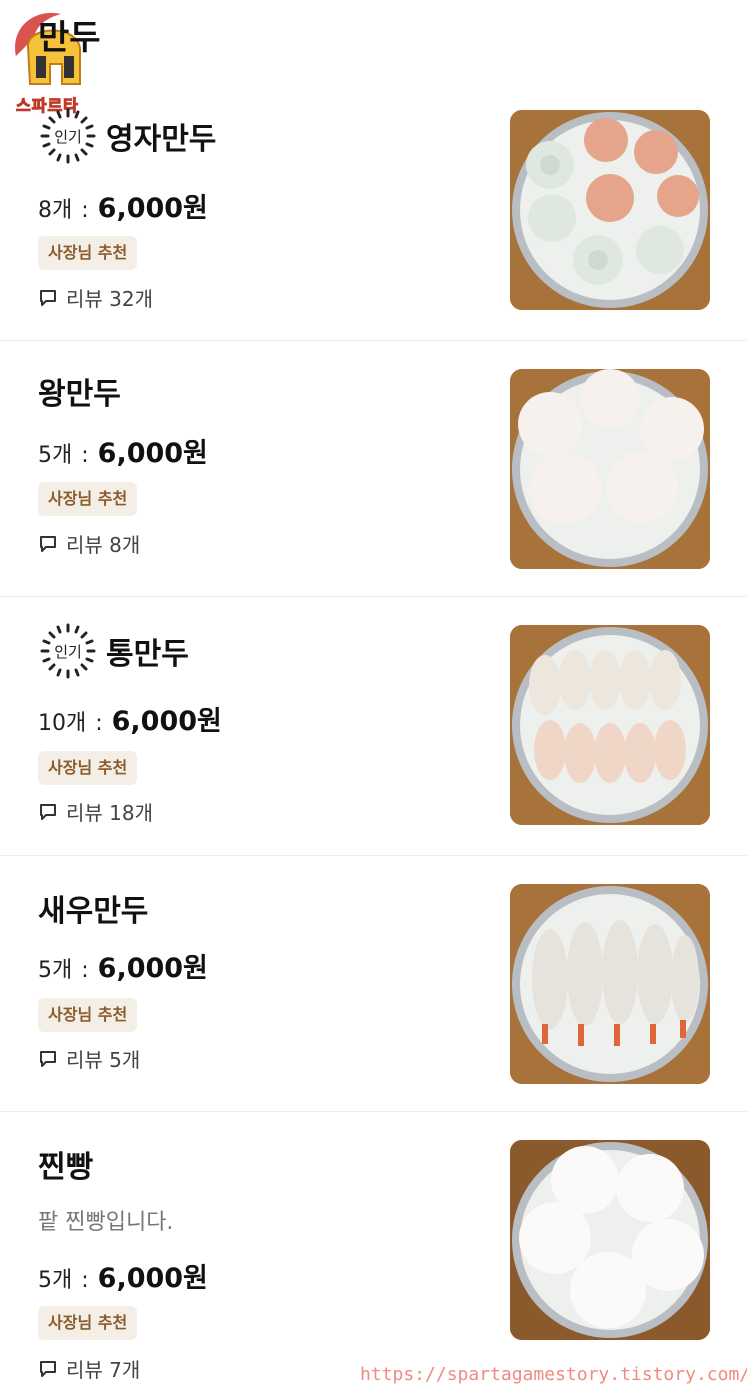  Describe the element at coordinates (110, 813) in the screenshot. I see `review-count: 리뷰 18개` at that location.